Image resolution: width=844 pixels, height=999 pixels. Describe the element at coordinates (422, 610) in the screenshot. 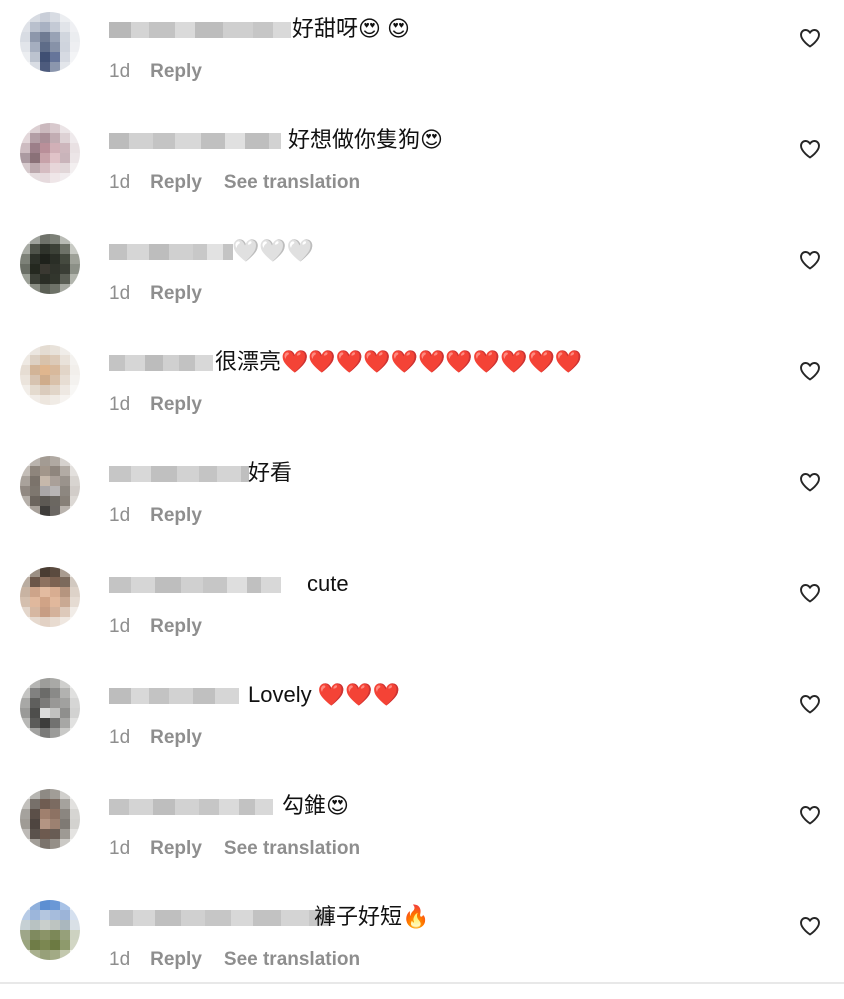

I see `comment-item: cute 1d Reply` at that location.